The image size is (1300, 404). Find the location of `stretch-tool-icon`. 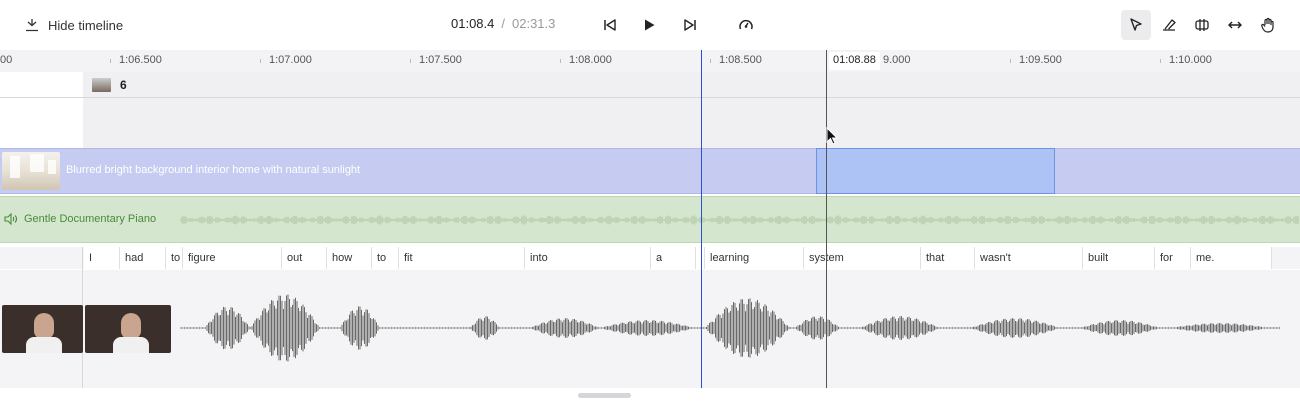

stretch-tool-icon is located at coordinates (1235, 25).